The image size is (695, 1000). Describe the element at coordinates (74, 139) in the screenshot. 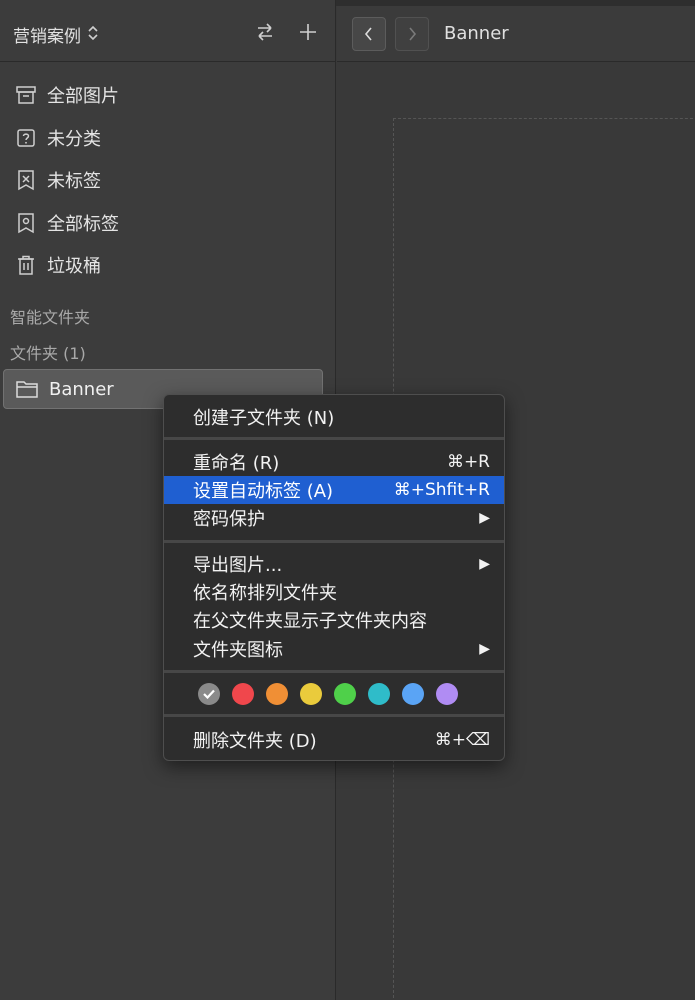

I see `sidebar-item-label: 未分类` at that location.